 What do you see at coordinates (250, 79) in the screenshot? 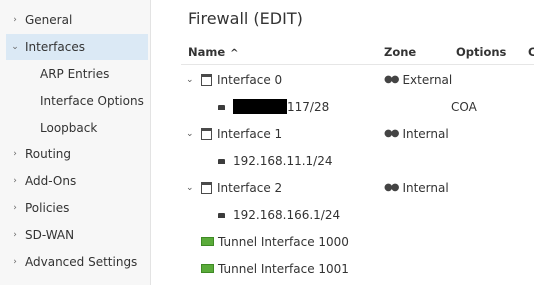
I see `row-name: Interface 0` at bounding box center [250, 79].